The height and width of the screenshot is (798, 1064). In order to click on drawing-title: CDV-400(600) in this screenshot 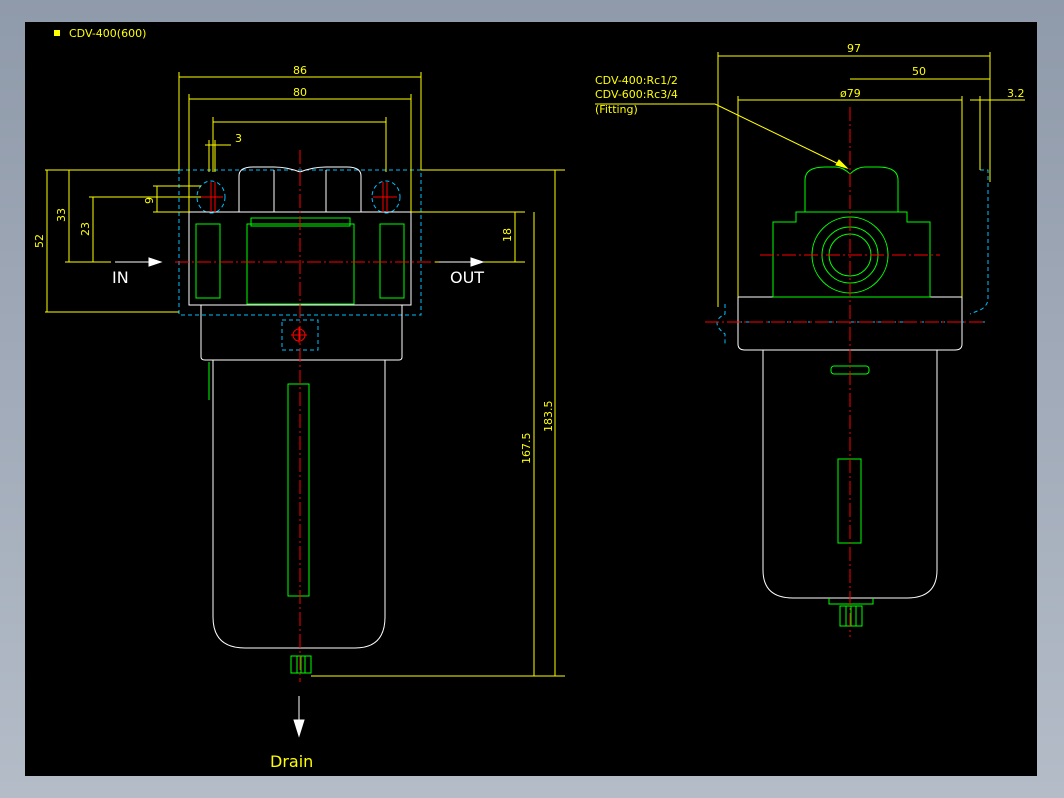, I will do `click(107, 33)`.